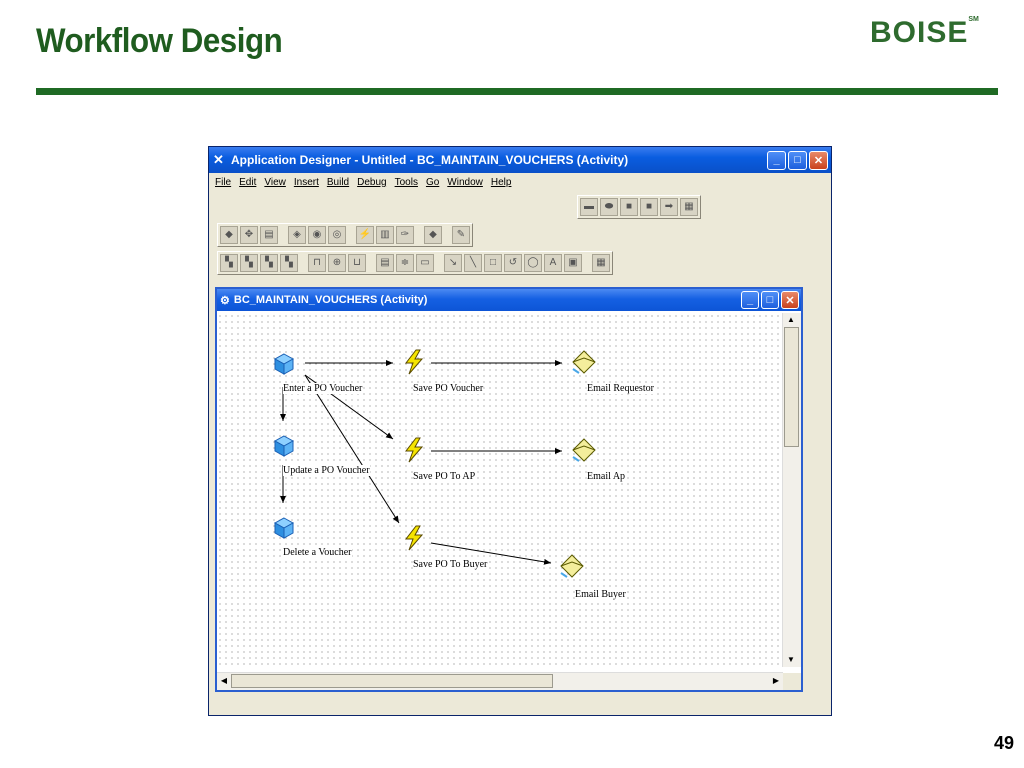 This screenshot has height=768, width=1024. Describe the element at coordinates (609, 207) in the screenshot. I see `rounded-shape-icon: ⬬` at that location.